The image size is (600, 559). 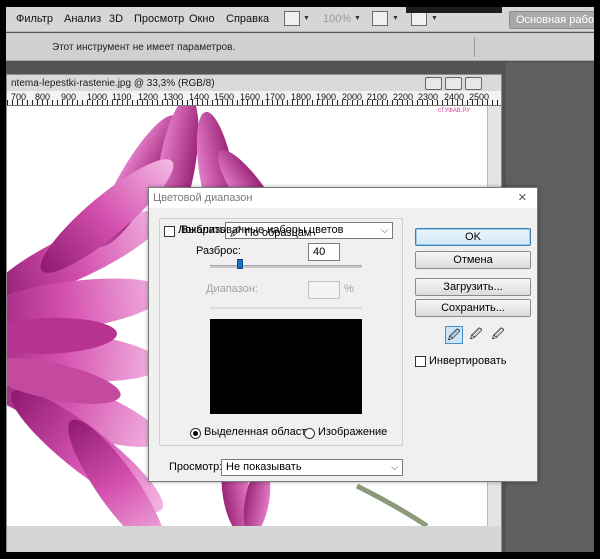 What do you see at coordinates (254, 539) in the screenshot?
I see `status-bar` at bounding box center [254, 539].